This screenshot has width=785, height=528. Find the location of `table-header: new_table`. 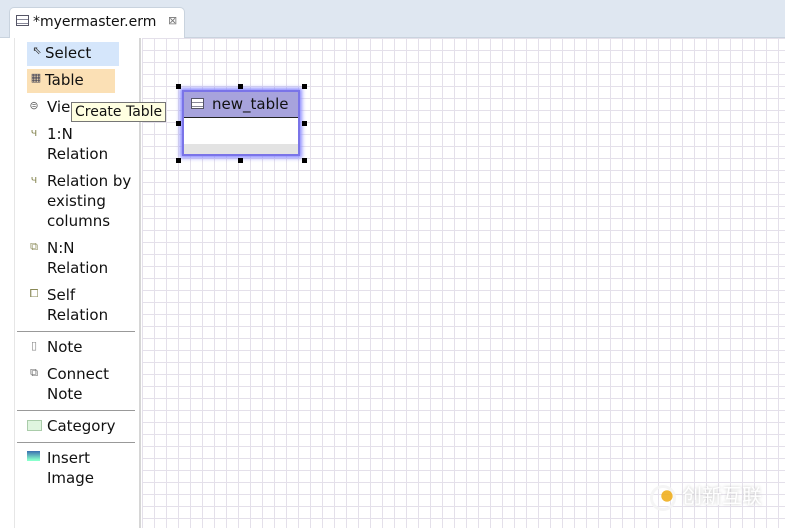

table-header: new_table is located at coordinates (241, 105).